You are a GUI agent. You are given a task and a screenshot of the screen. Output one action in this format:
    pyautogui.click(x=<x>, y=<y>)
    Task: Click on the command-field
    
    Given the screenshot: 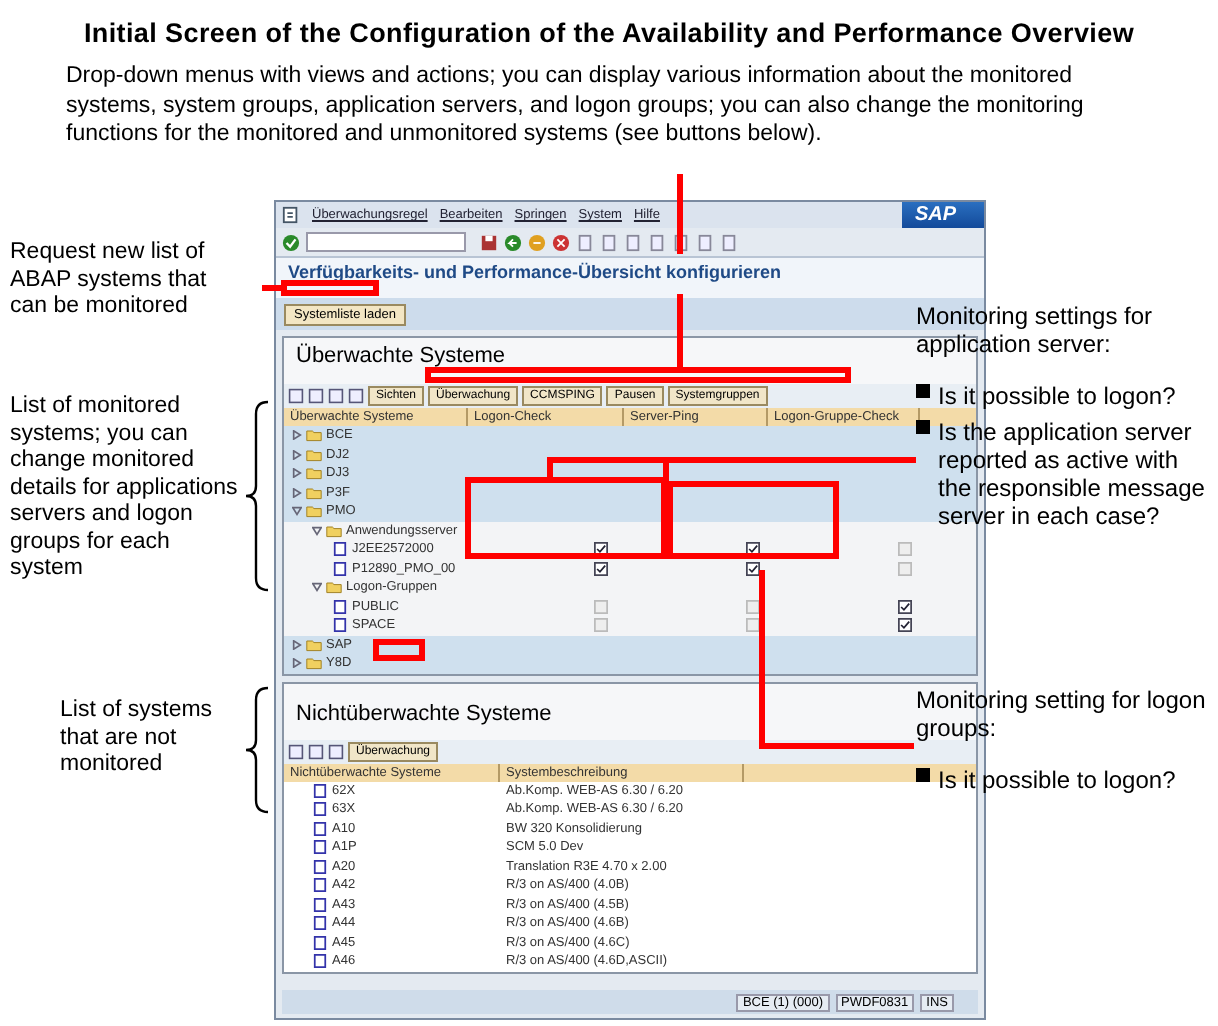 What is the action you would take?
    pyautogui.click(x=386, y=242)
    